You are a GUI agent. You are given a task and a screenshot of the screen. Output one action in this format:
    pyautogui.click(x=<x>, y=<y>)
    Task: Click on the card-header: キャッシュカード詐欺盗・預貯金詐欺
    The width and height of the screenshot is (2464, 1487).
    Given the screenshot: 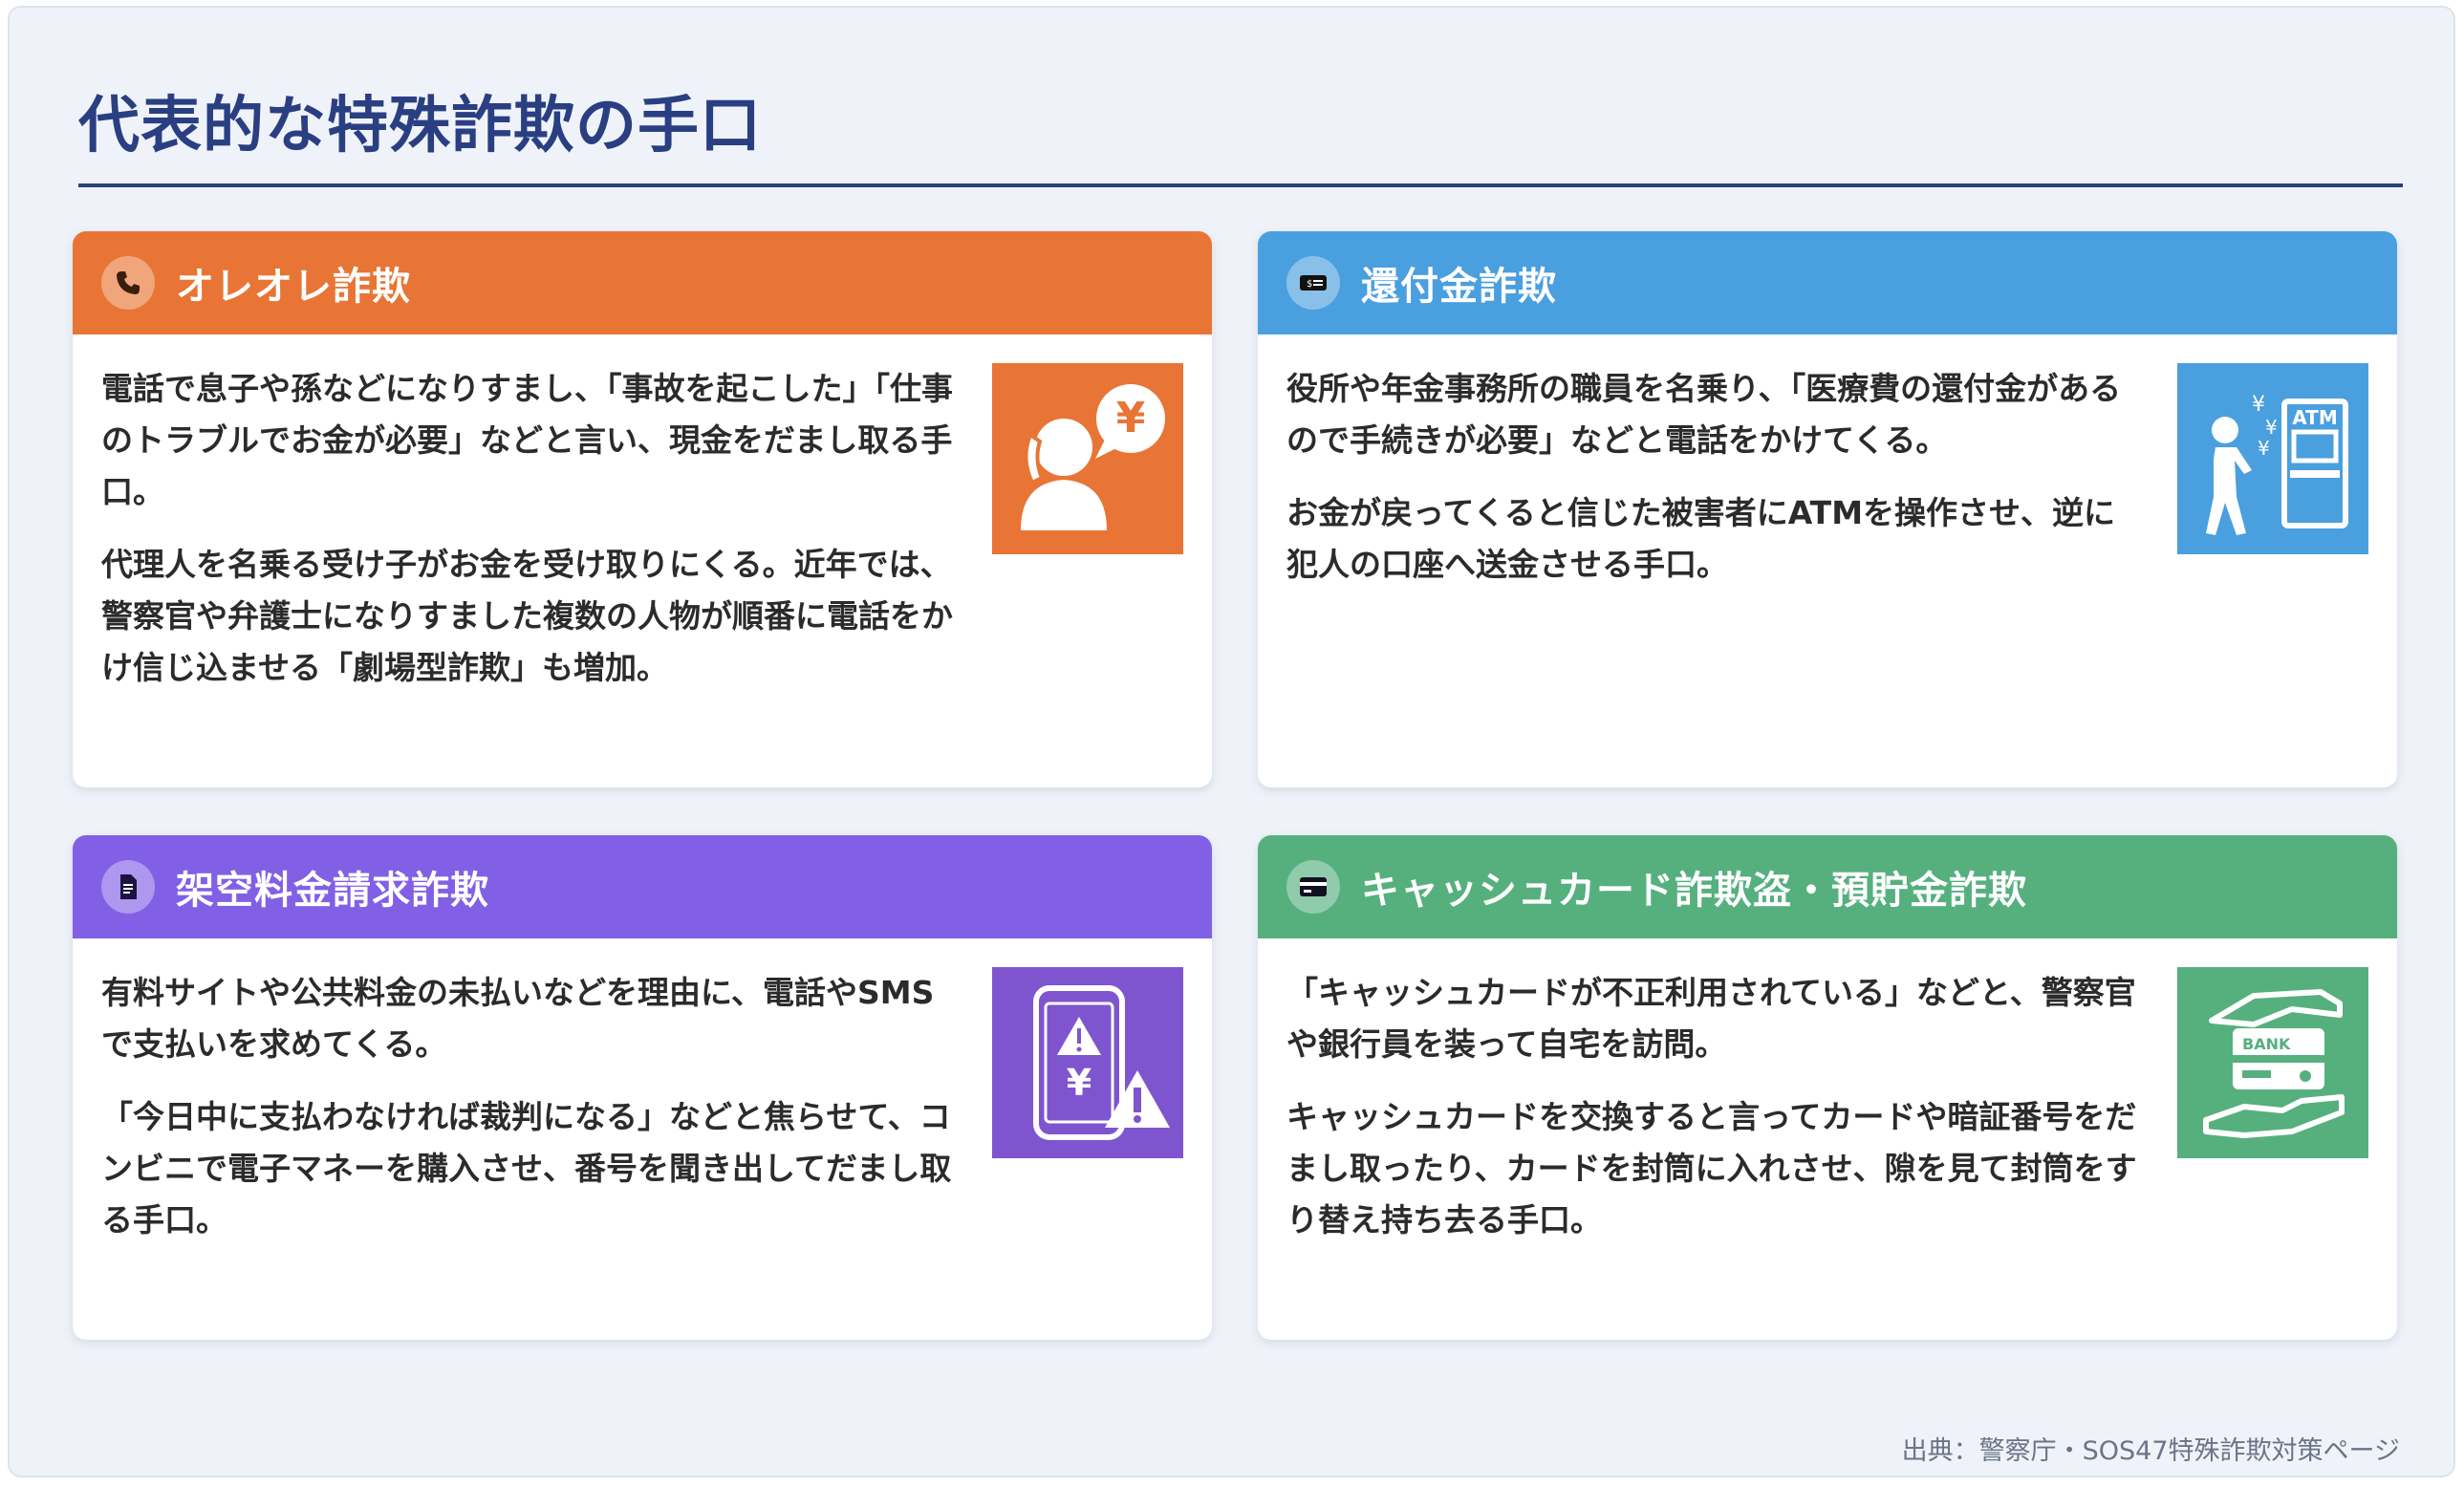 What is the action you would take?
    pyautogui.click(x=1828, y=887)
    